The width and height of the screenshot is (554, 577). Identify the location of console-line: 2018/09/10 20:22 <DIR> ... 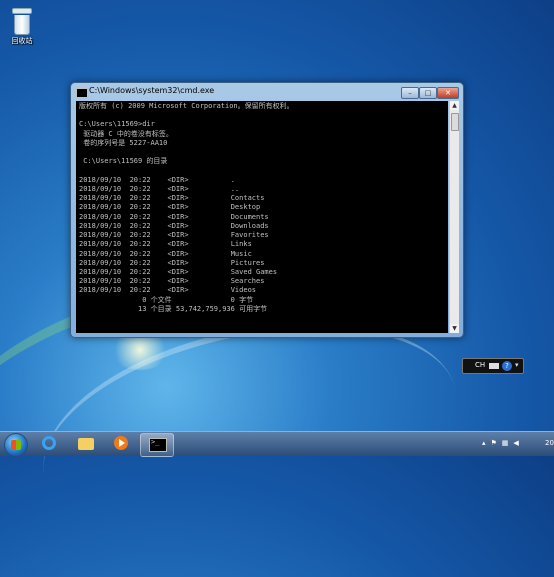
(159, 188).